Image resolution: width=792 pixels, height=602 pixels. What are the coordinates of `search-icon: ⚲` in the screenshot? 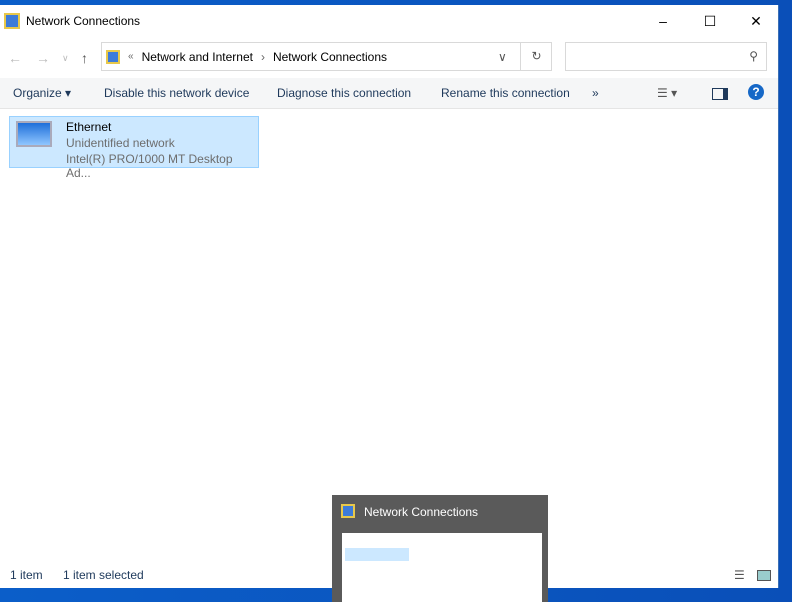 It's located at (753, 56).